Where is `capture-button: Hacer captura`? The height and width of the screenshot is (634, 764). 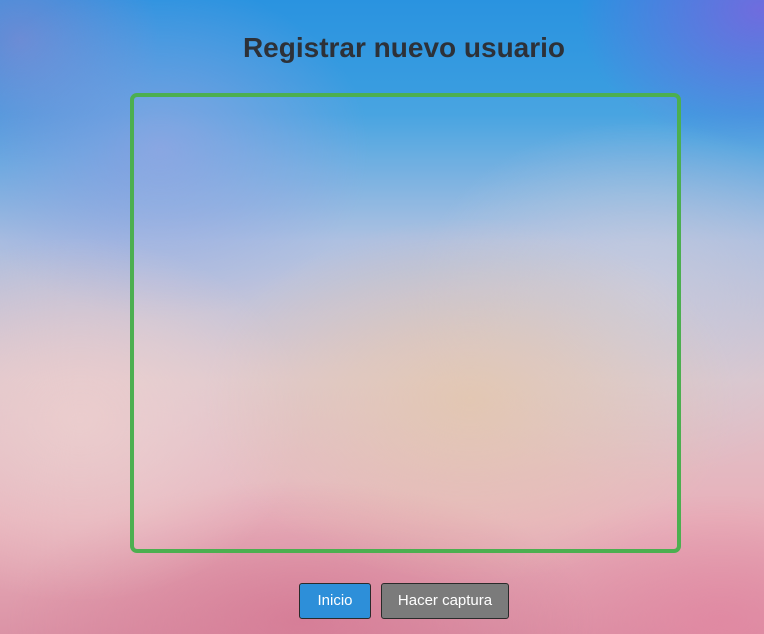
capture-button: Hacer captura is located at coordinates (445, 601).